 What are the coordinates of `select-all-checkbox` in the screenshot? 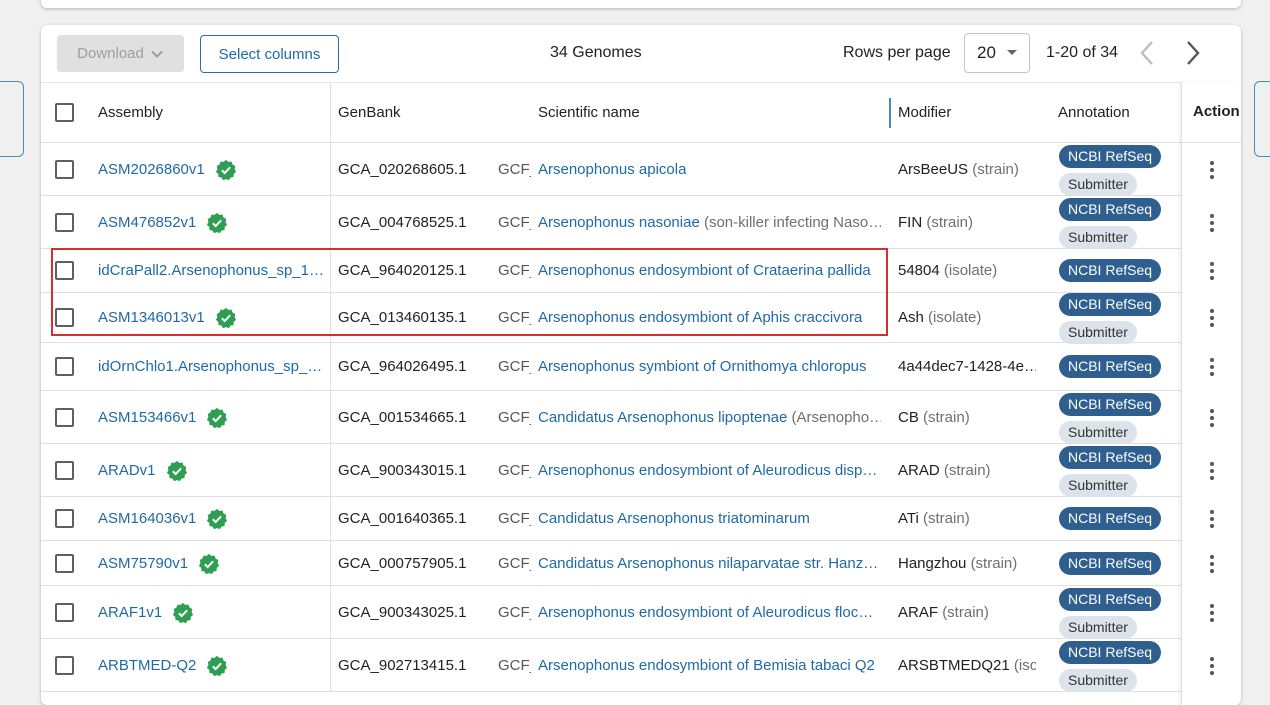 It's located at (64, 112).